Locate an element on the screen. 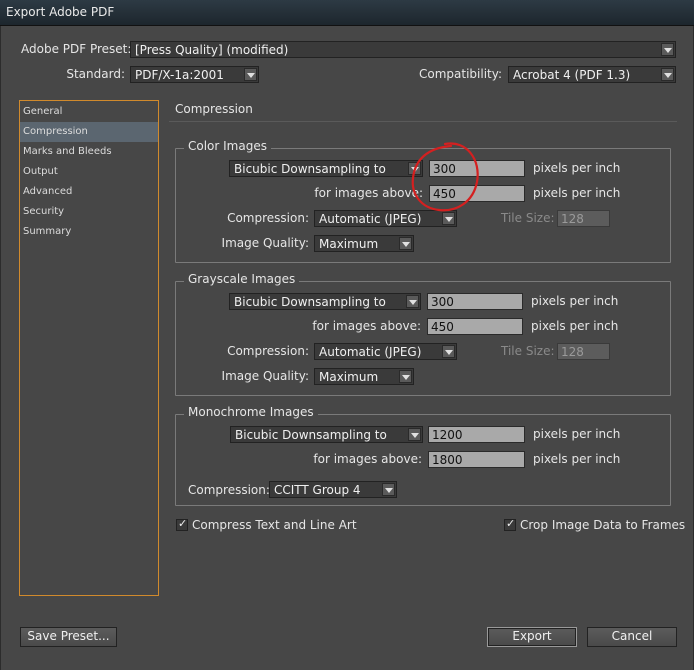 The width and height of the screenshot is (694, 670). standard-value: PDF/X-1a:2001 is located at coordinates (179, 75).